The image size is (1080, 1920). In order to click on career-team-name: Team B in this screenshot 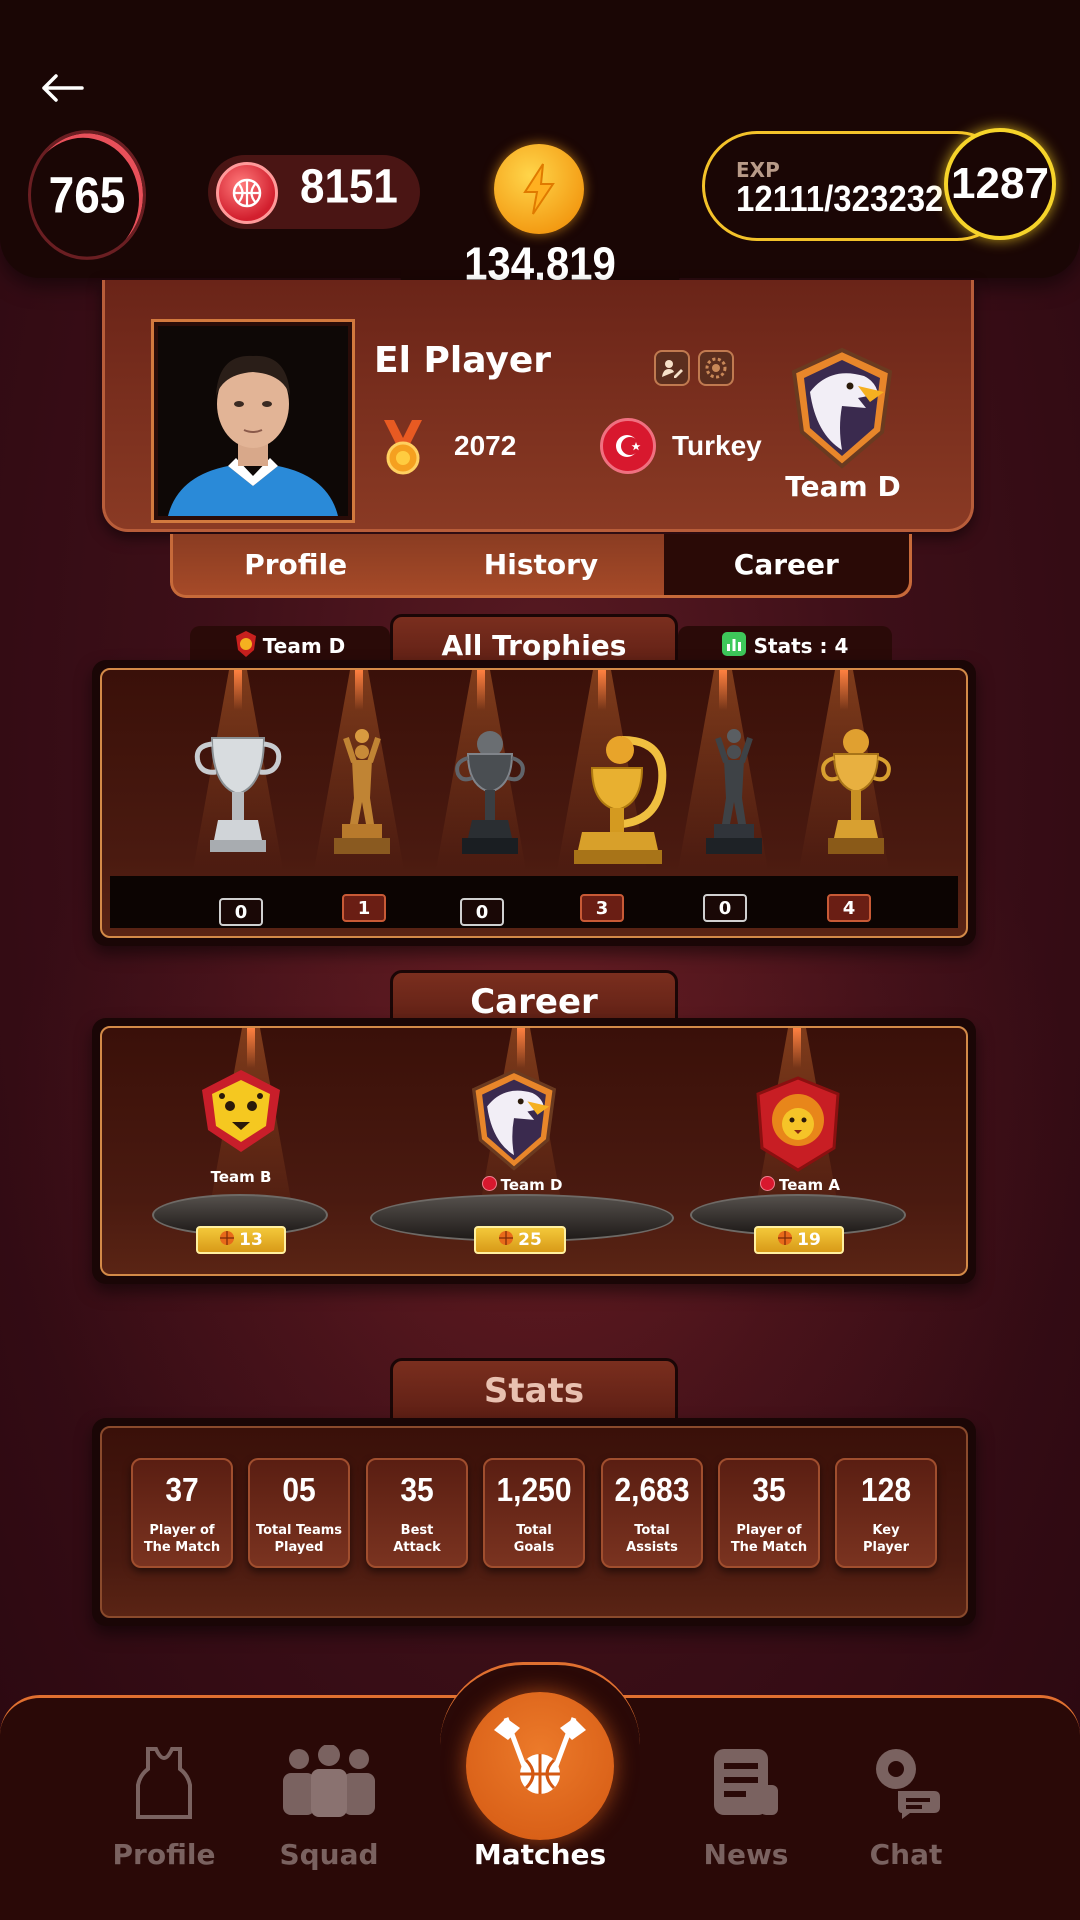, I will do `click(241, 1177)`.